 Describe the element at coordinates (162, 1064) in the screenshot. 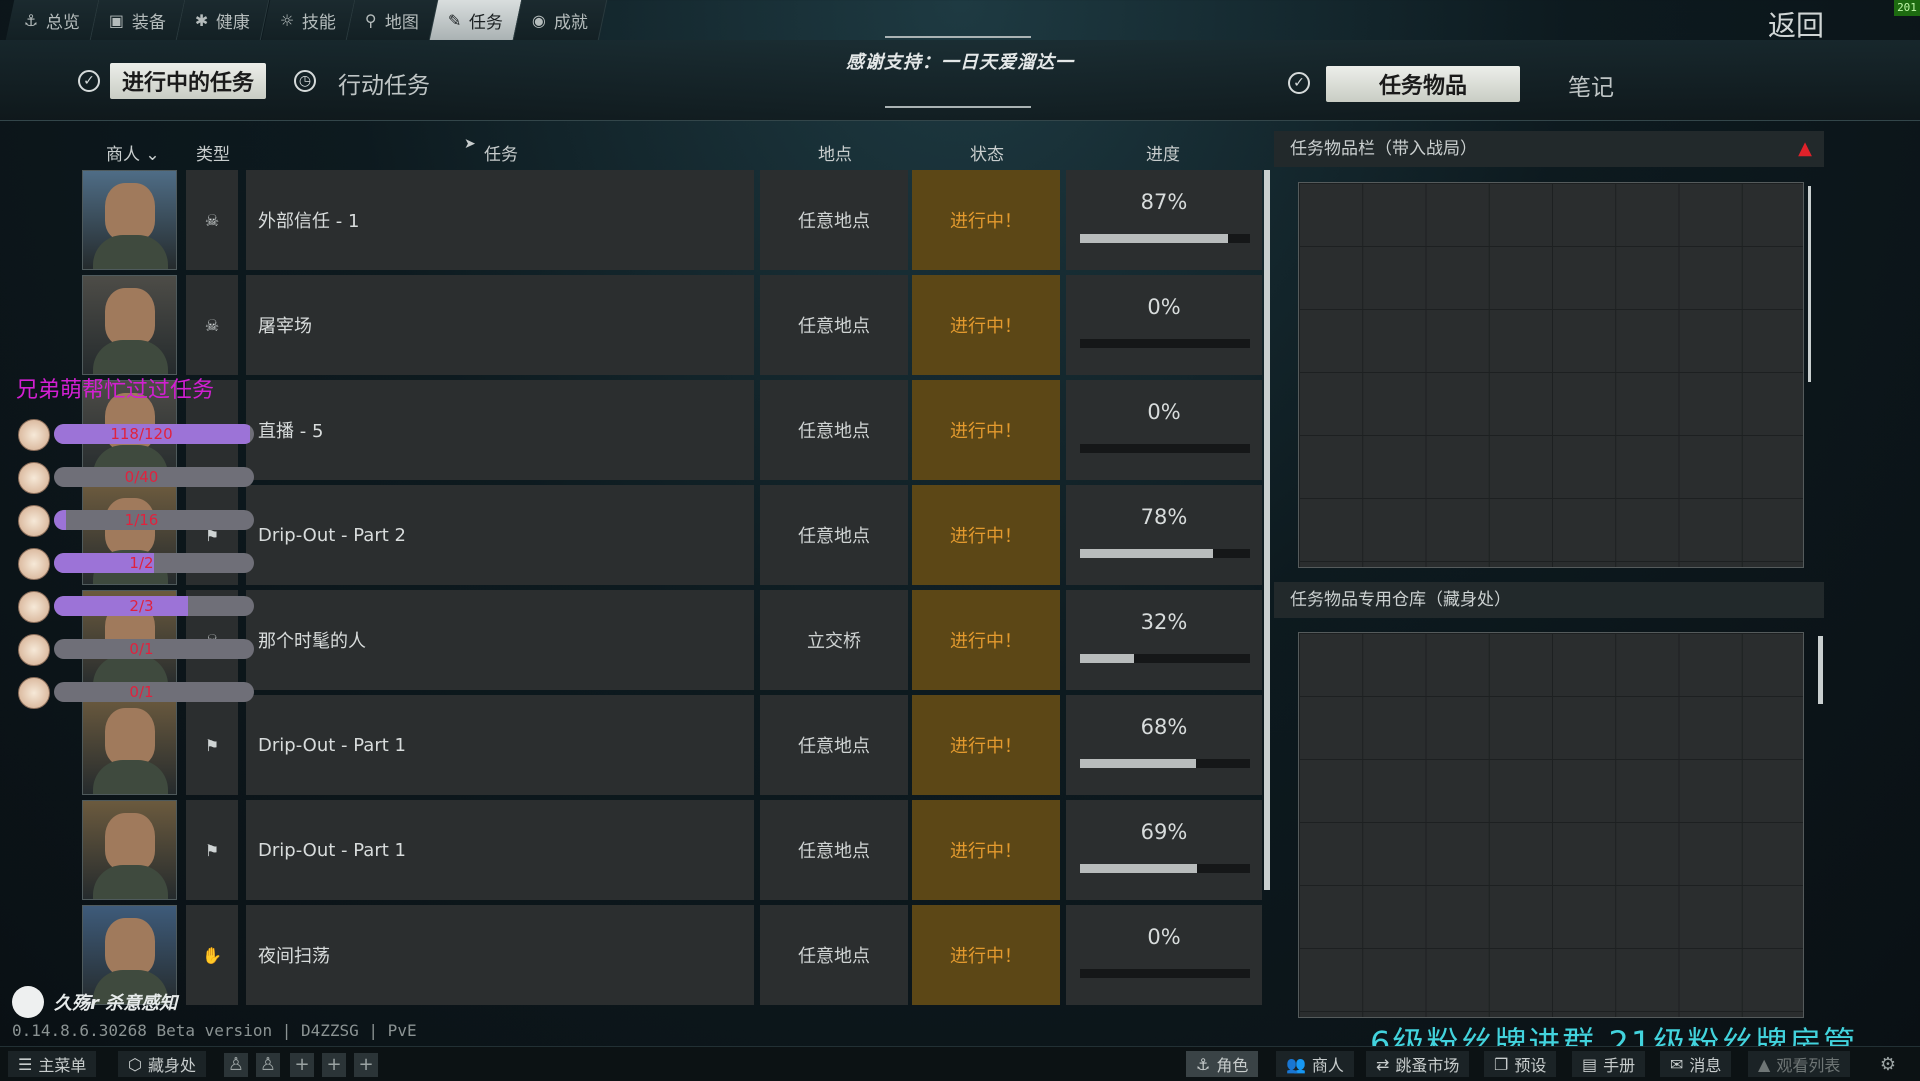

I see `hideout-button: ⬡ 藏身处` at that location.